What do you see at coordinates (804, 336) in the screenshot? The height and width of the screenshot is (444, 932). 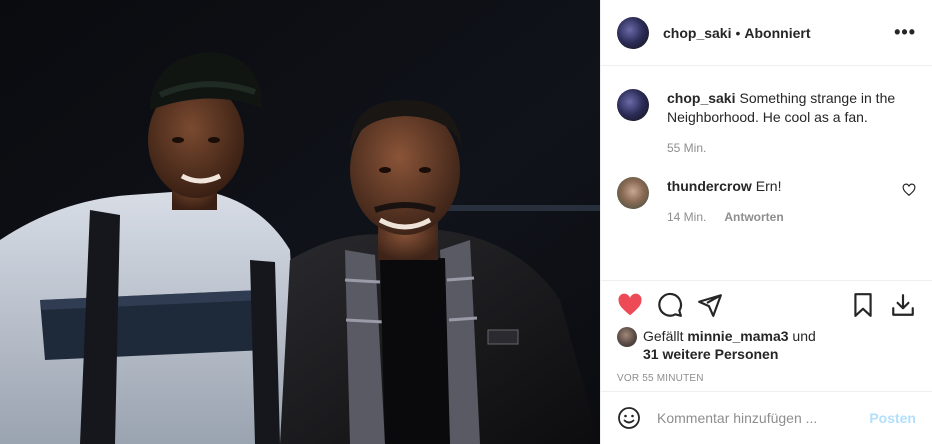 I see `likes-and: und` at bounding box center [804, 336].